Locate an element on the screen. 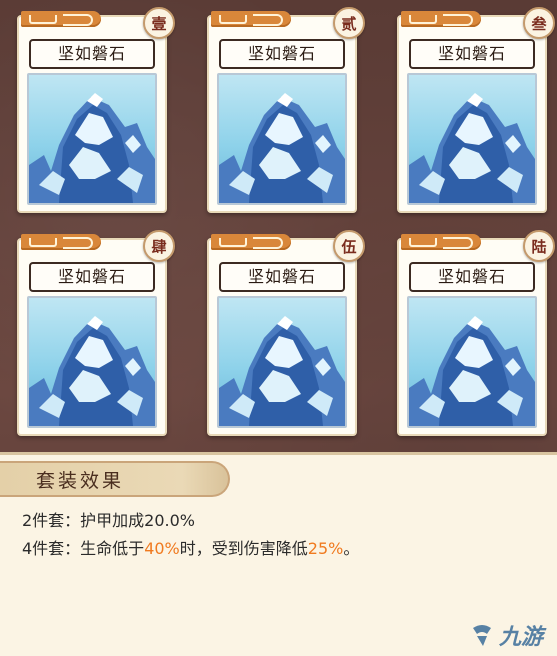 The width and height of the screenshot is (557, 656). equipment-card-1: 壹 坚如磐石 is located at coordinates (96, 110).